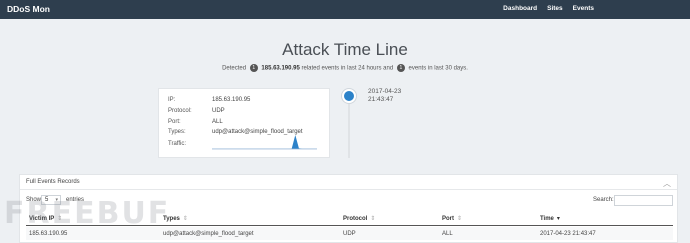 Image resolution: width=690 pixels, height=243 pixels. Describe the element at coordinates (177, 132) in the screenshot. I see `types-label: Types:` at that location.